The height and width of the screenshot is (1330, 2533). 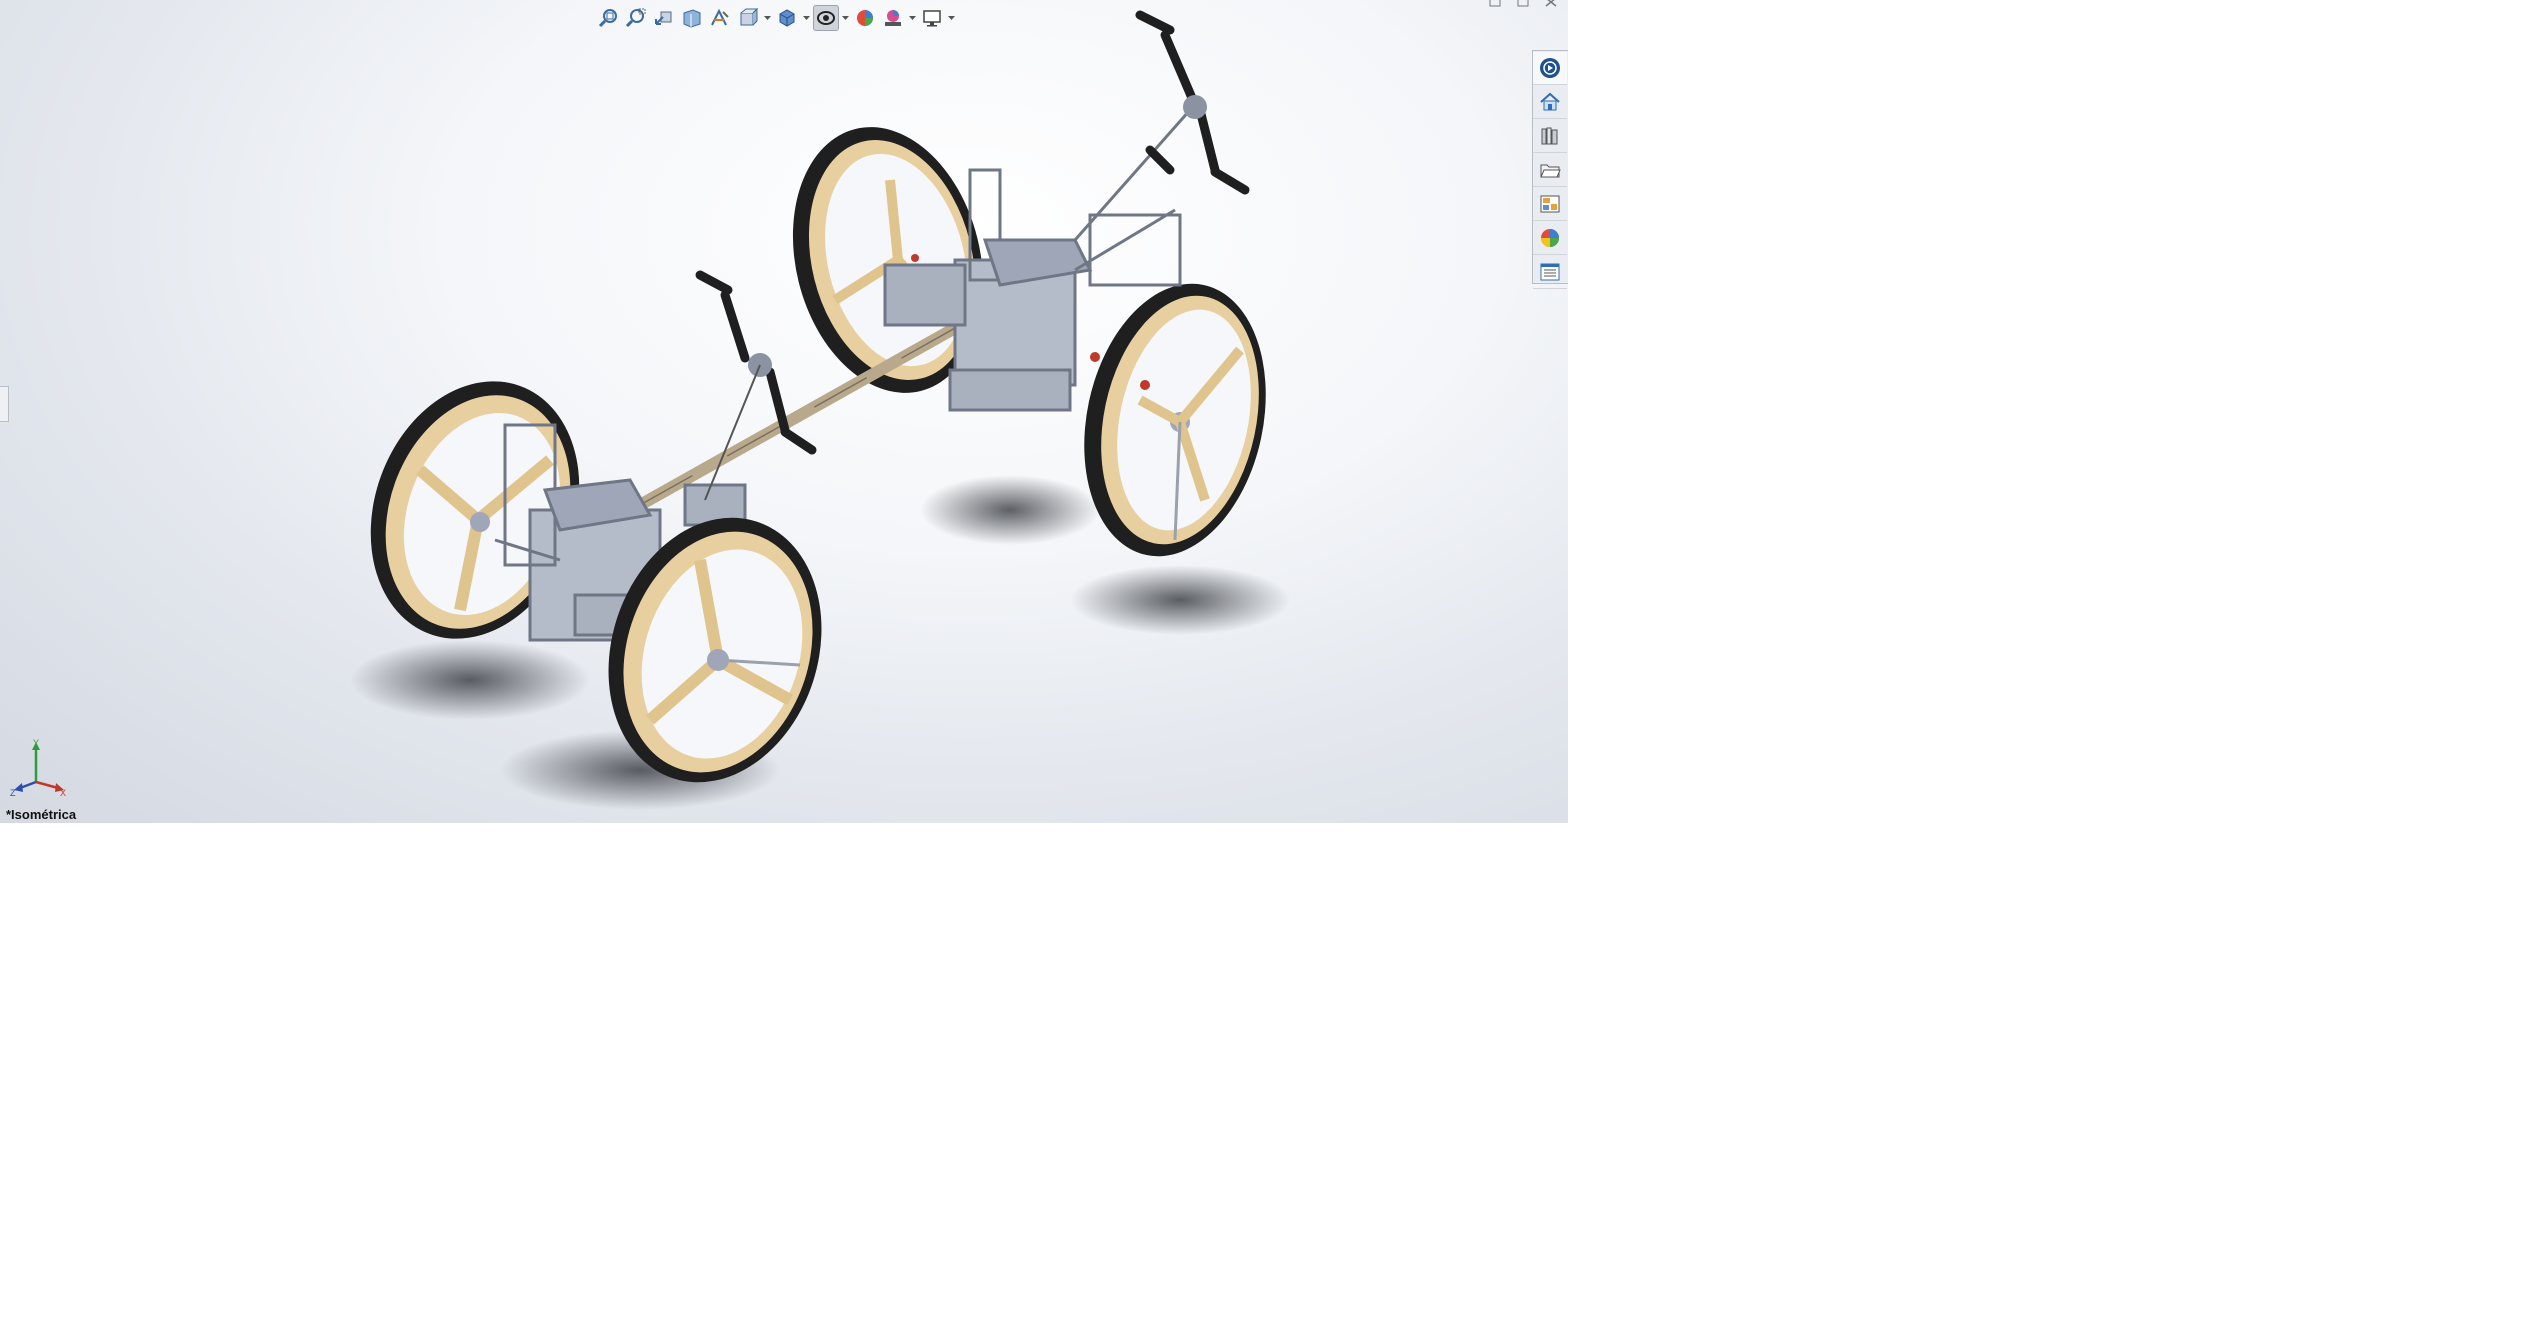 I want to click on section-view-icon, so click(x=692, y=18).